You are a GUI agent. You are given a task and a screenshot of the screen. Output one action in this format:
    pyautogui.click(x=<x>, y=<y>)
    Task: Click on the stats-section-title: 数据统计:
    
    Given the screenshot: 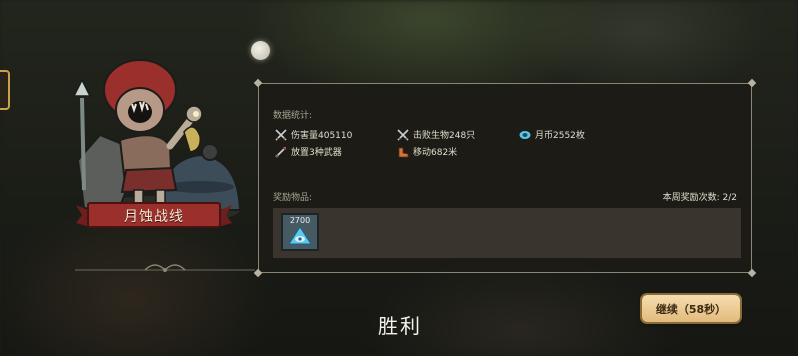 What is the action you would take?
    pyautogui.click(x=293, y=116)
    